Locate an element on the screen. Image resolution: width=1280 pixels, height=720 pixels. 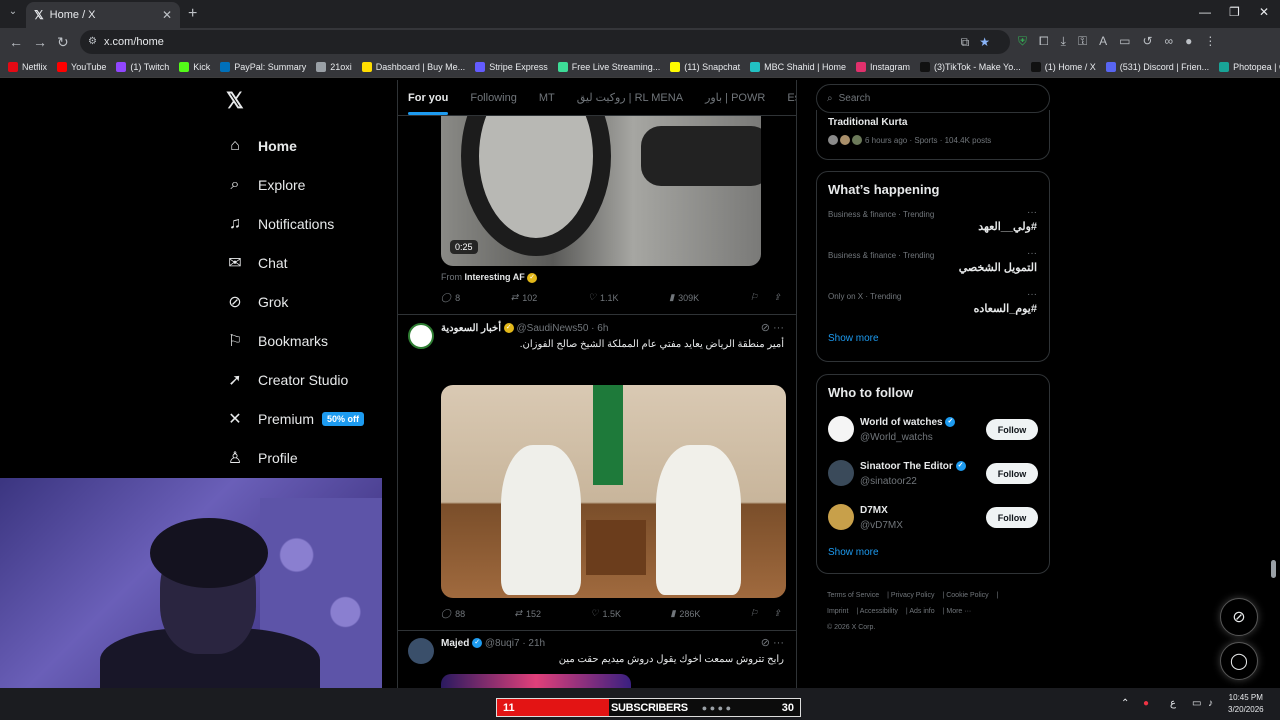
system-clock: 10:45 PM 3/20/2026 is located at coordinates (1246, 704).